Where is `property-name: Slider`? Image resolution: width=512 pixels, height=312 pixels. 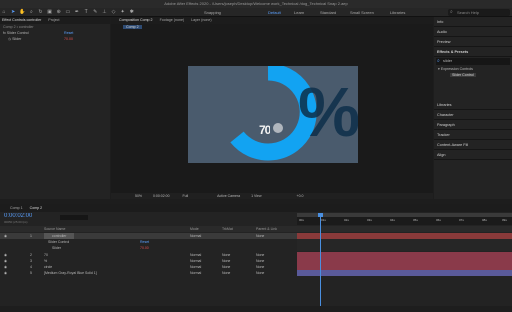
property-name: Slider is located at coordinates (56, 248).